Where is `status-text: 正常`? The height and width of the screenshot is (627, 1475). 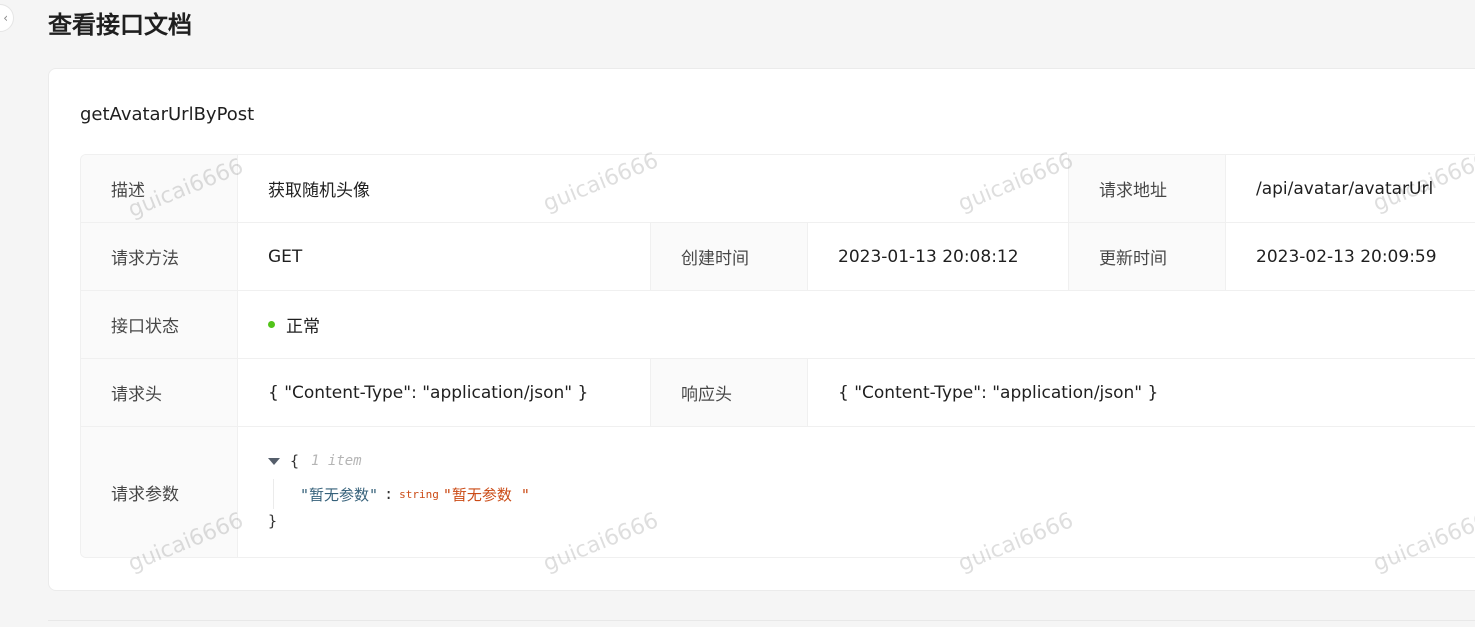 status-text: 正常 is located at coordinates (303, 327).